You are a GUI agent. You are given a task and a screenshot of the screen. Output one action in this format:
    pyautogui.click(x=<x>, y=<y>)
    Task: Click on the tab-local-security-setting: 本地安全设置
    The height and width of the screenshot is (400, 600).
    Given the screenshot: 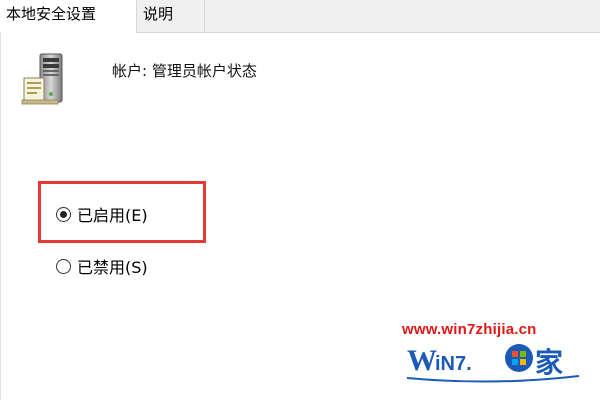 What is the action you would take?
    pyautogui.click(x=68, y=16)
    